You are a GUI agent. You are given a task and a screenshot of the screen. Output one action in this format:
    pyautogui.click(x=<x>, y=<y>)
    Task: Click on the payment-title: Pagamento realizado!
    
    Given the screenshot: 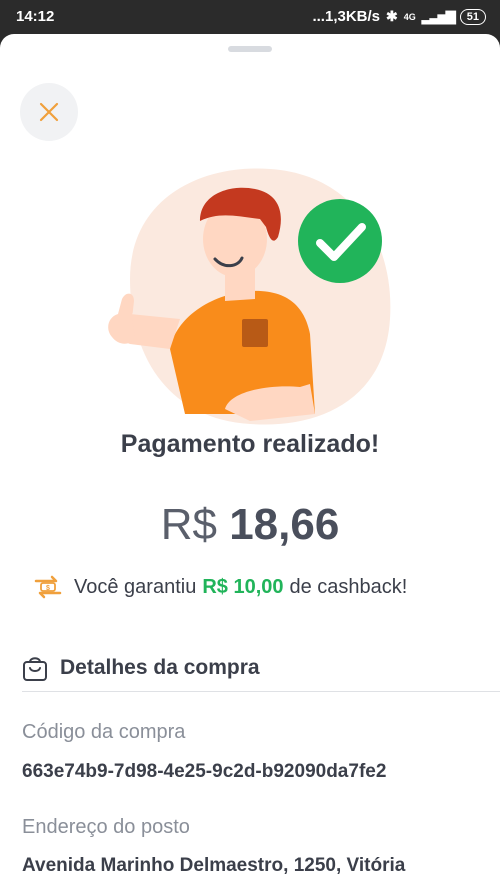 What is the action you would take?
    pyautogui.click(x=250, y=444)
    